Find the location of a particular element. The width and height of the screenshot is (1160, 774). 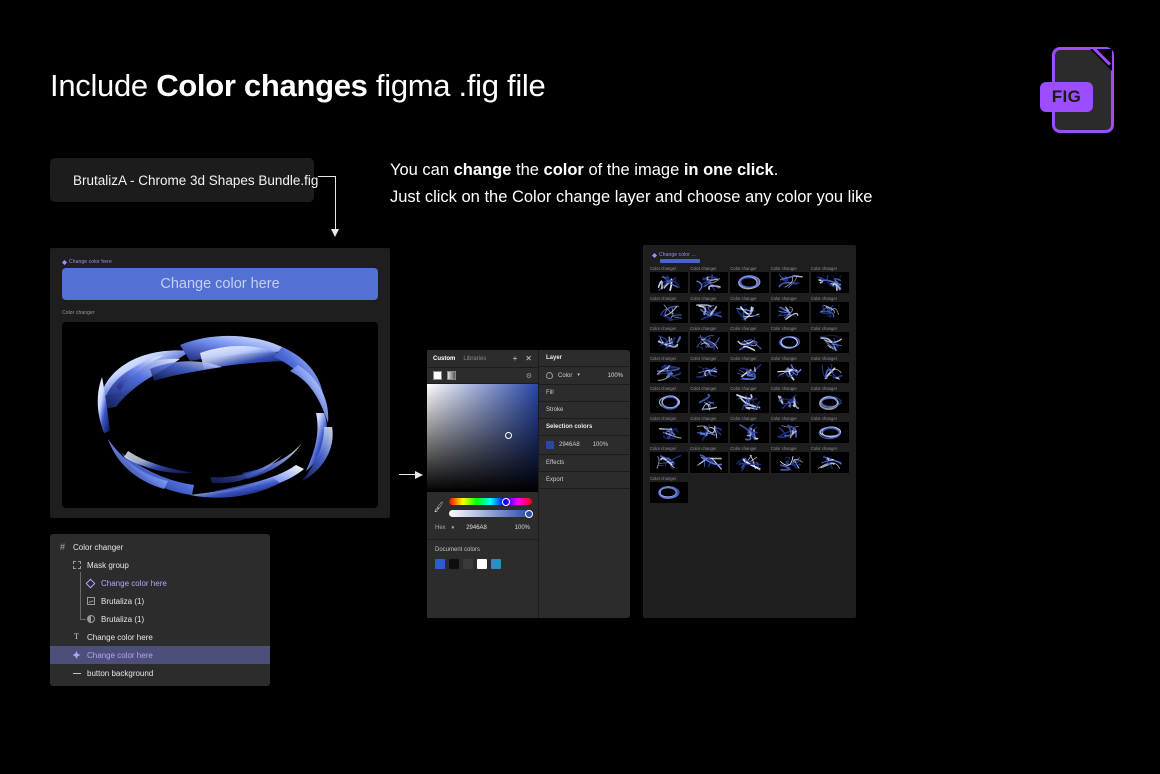

inspector-selection-color-row: 2946A8 100% is located at coordinates (584, 445).